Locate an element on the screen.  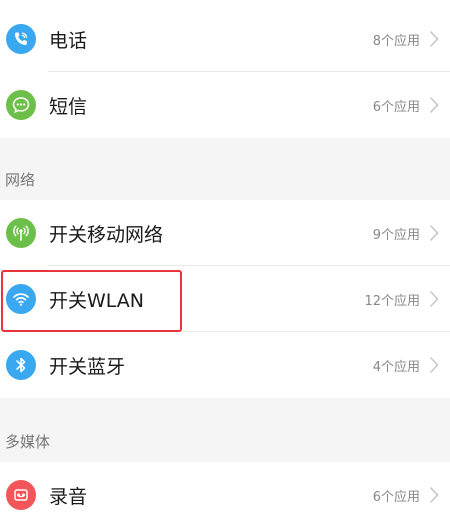
list-item-sms: 短信 6个应用 is located at coordinates (225, 105).